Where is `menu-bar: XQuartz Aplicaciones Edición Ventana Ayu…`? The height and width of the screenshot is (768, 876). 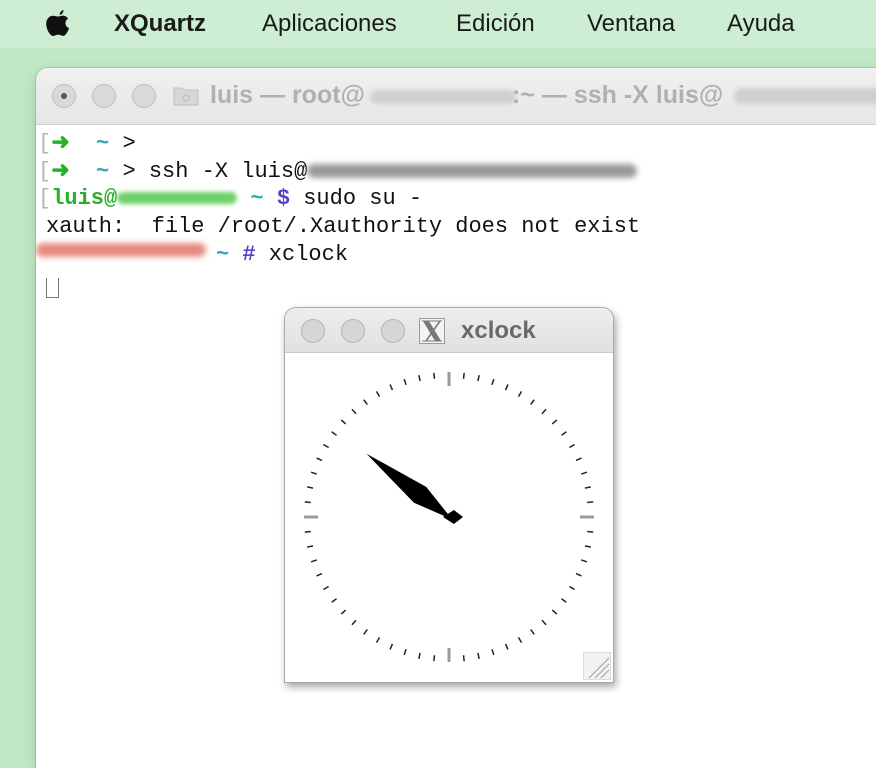
menu-bar: XQuartz Aplicaciones Edición Ventana Ayu… is located at coordinates (438, 24).